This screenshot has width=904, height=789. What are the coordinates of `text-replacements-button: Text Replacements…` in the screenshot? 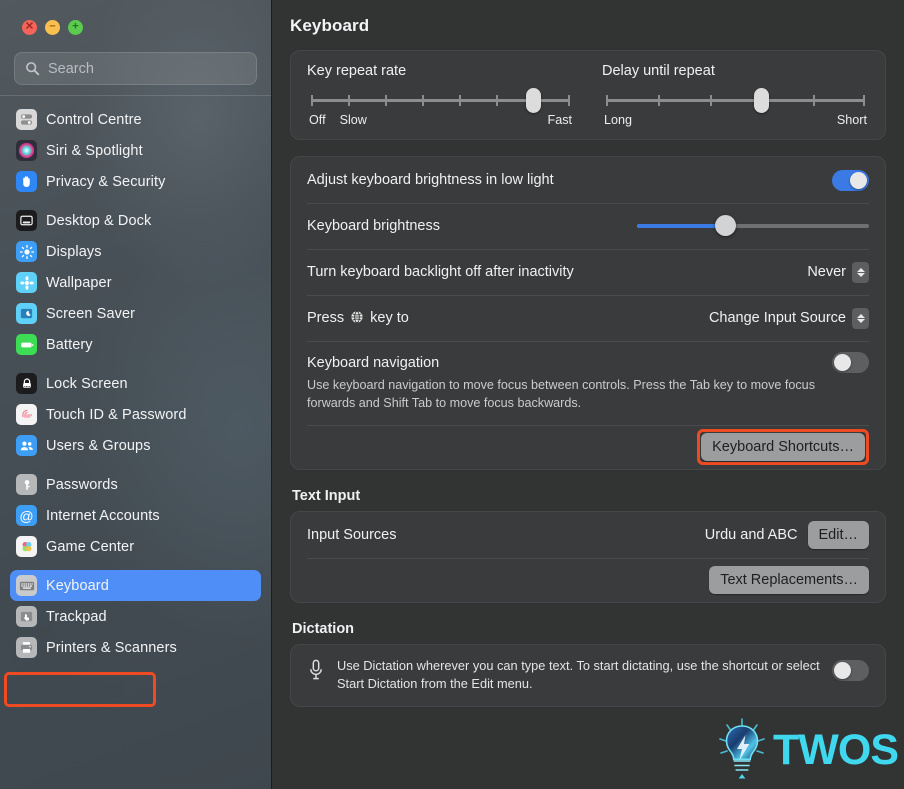 It's located at (789, 579).